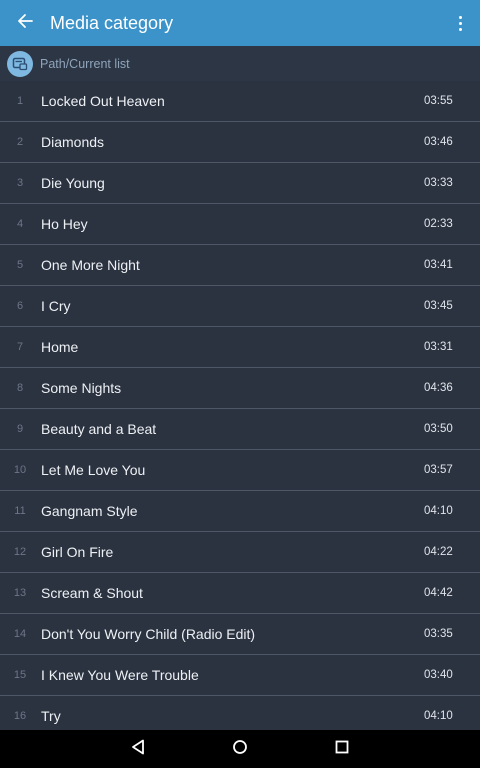 The image size is (480, 768). What do you see at coordinates (438, 675) in the screenshot?
I see `track-duration: 03:40` at bounding box center [438, 675].